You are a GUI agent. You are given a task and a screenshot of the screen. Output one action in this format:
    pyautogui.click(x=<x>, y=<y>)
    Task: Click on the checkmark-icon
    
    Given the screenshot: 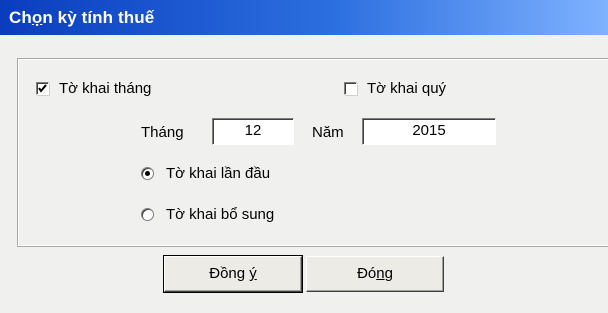 What is the action you would take?
    pyautogui.click(x=42, y=88)
    